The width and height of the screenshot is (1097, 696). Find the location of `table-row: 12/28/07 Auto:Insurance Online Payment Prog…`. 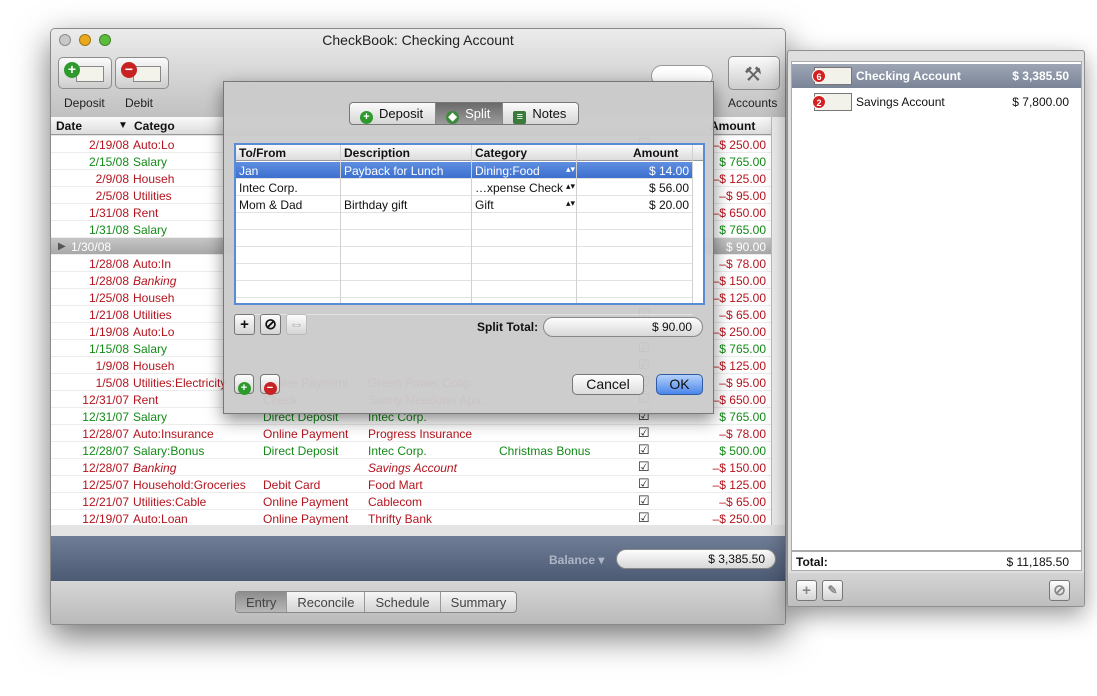

table-row: 12/28/07 Auto:Insurance Online Payment Prog… is located at coordinates (411, 433).